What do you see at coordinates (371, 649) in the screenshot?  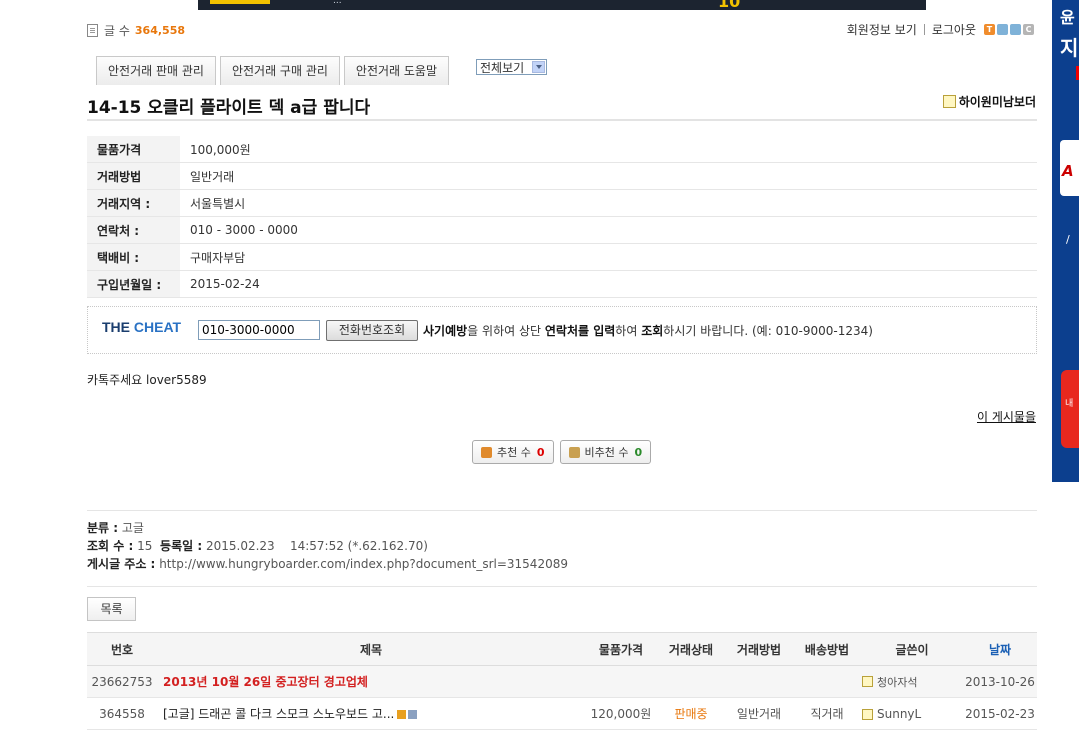 I see `col-title: 제목` at bounding box center [371, 649].